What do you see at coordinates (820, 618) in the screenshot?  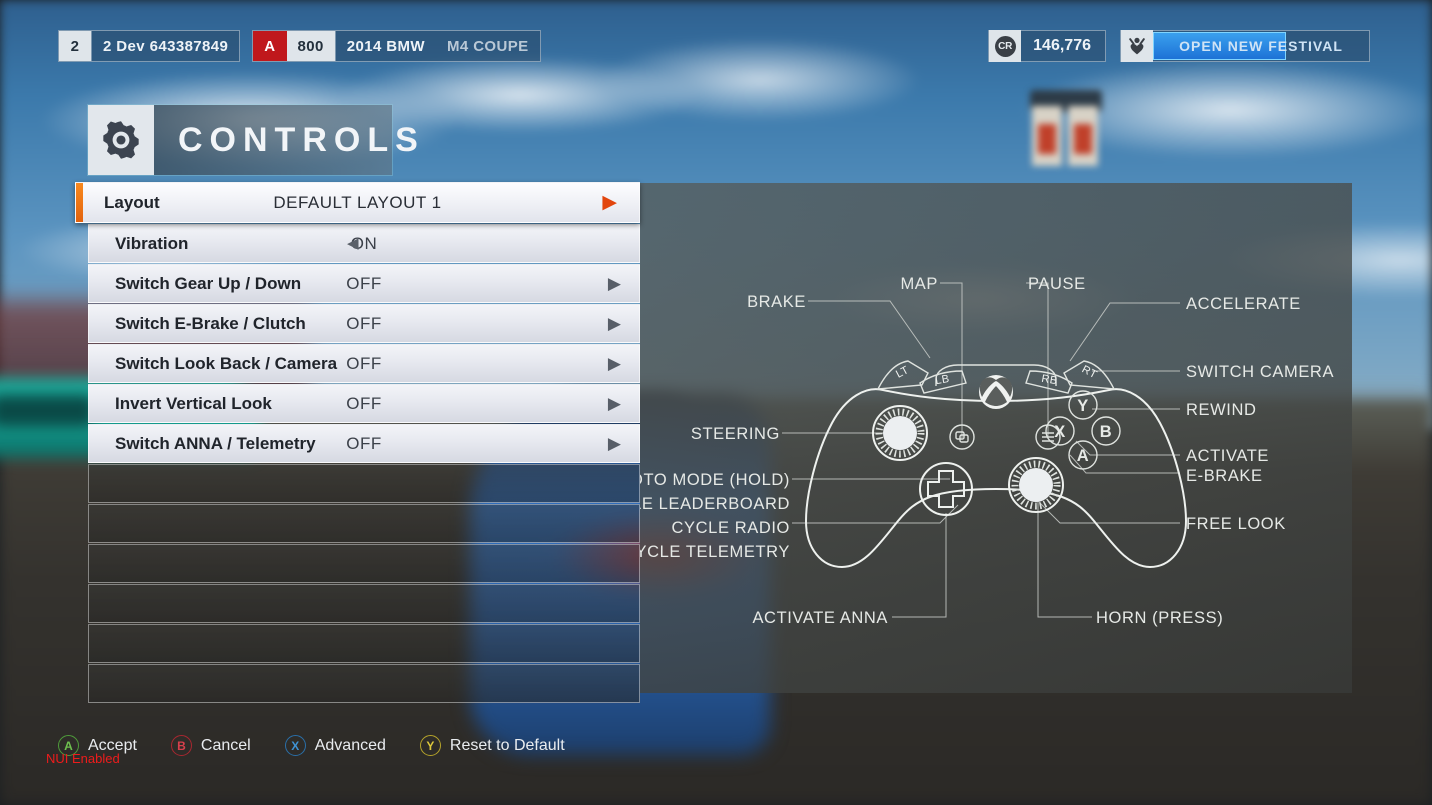 I see `callout-activate-anna: ACTIVATE ANNA` at bounding box center [820, 618].